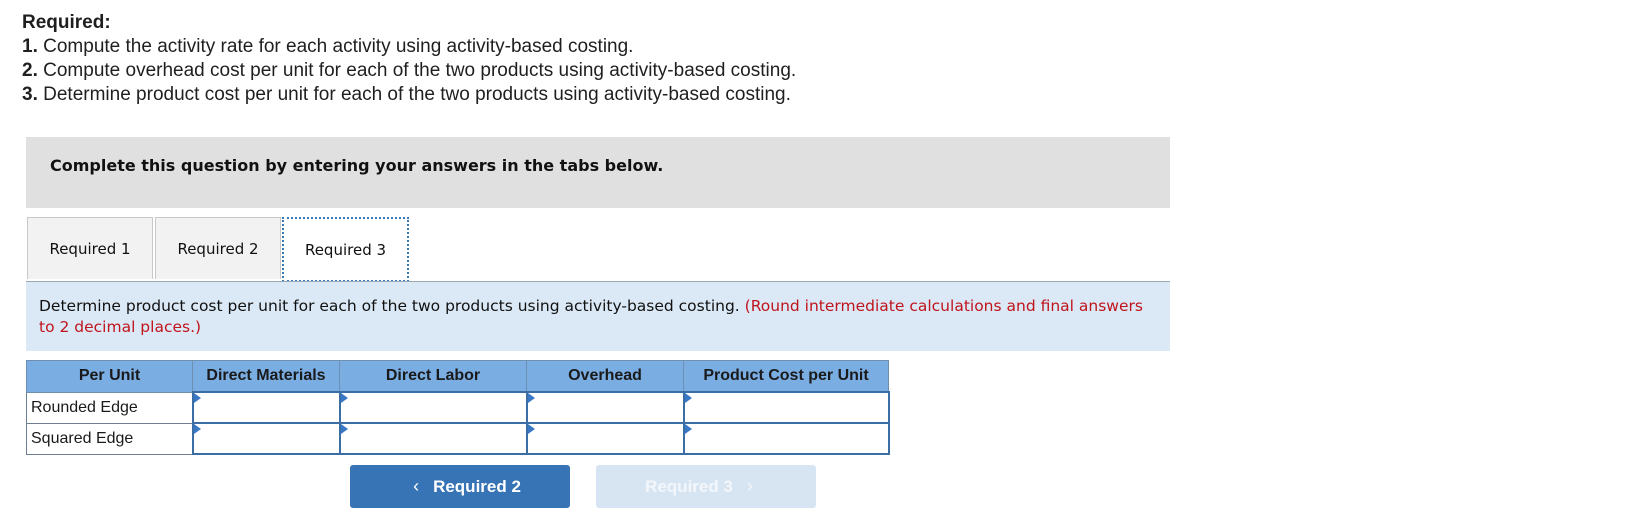  Describe the element at coordinates (30, 46) in the screenshot. I see `item-number: 1.` at that location.